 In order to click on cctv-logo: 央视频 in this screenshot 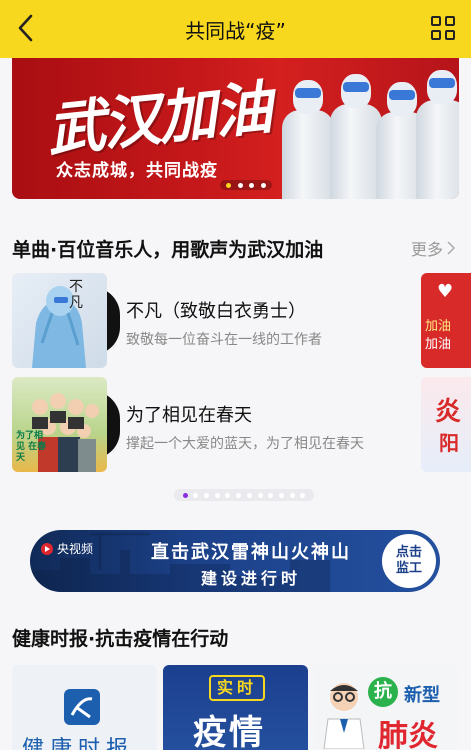, I will do `click(66, 548)`.